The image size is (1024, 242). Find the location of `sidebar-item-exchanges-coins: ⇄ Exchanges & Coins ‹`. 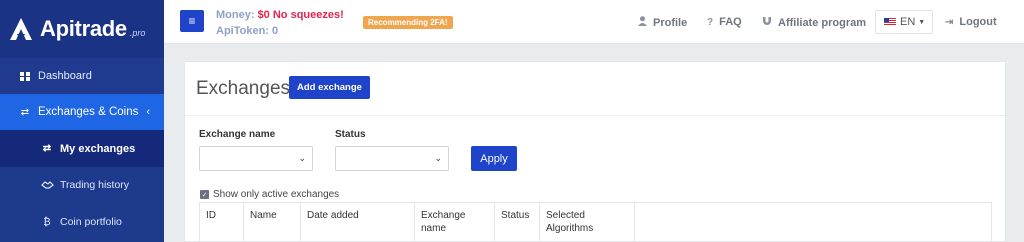

sidebar-item-exchanges-coins: ⇄ Exchanges & Coins ‹ is located at coordinates (82, 112).